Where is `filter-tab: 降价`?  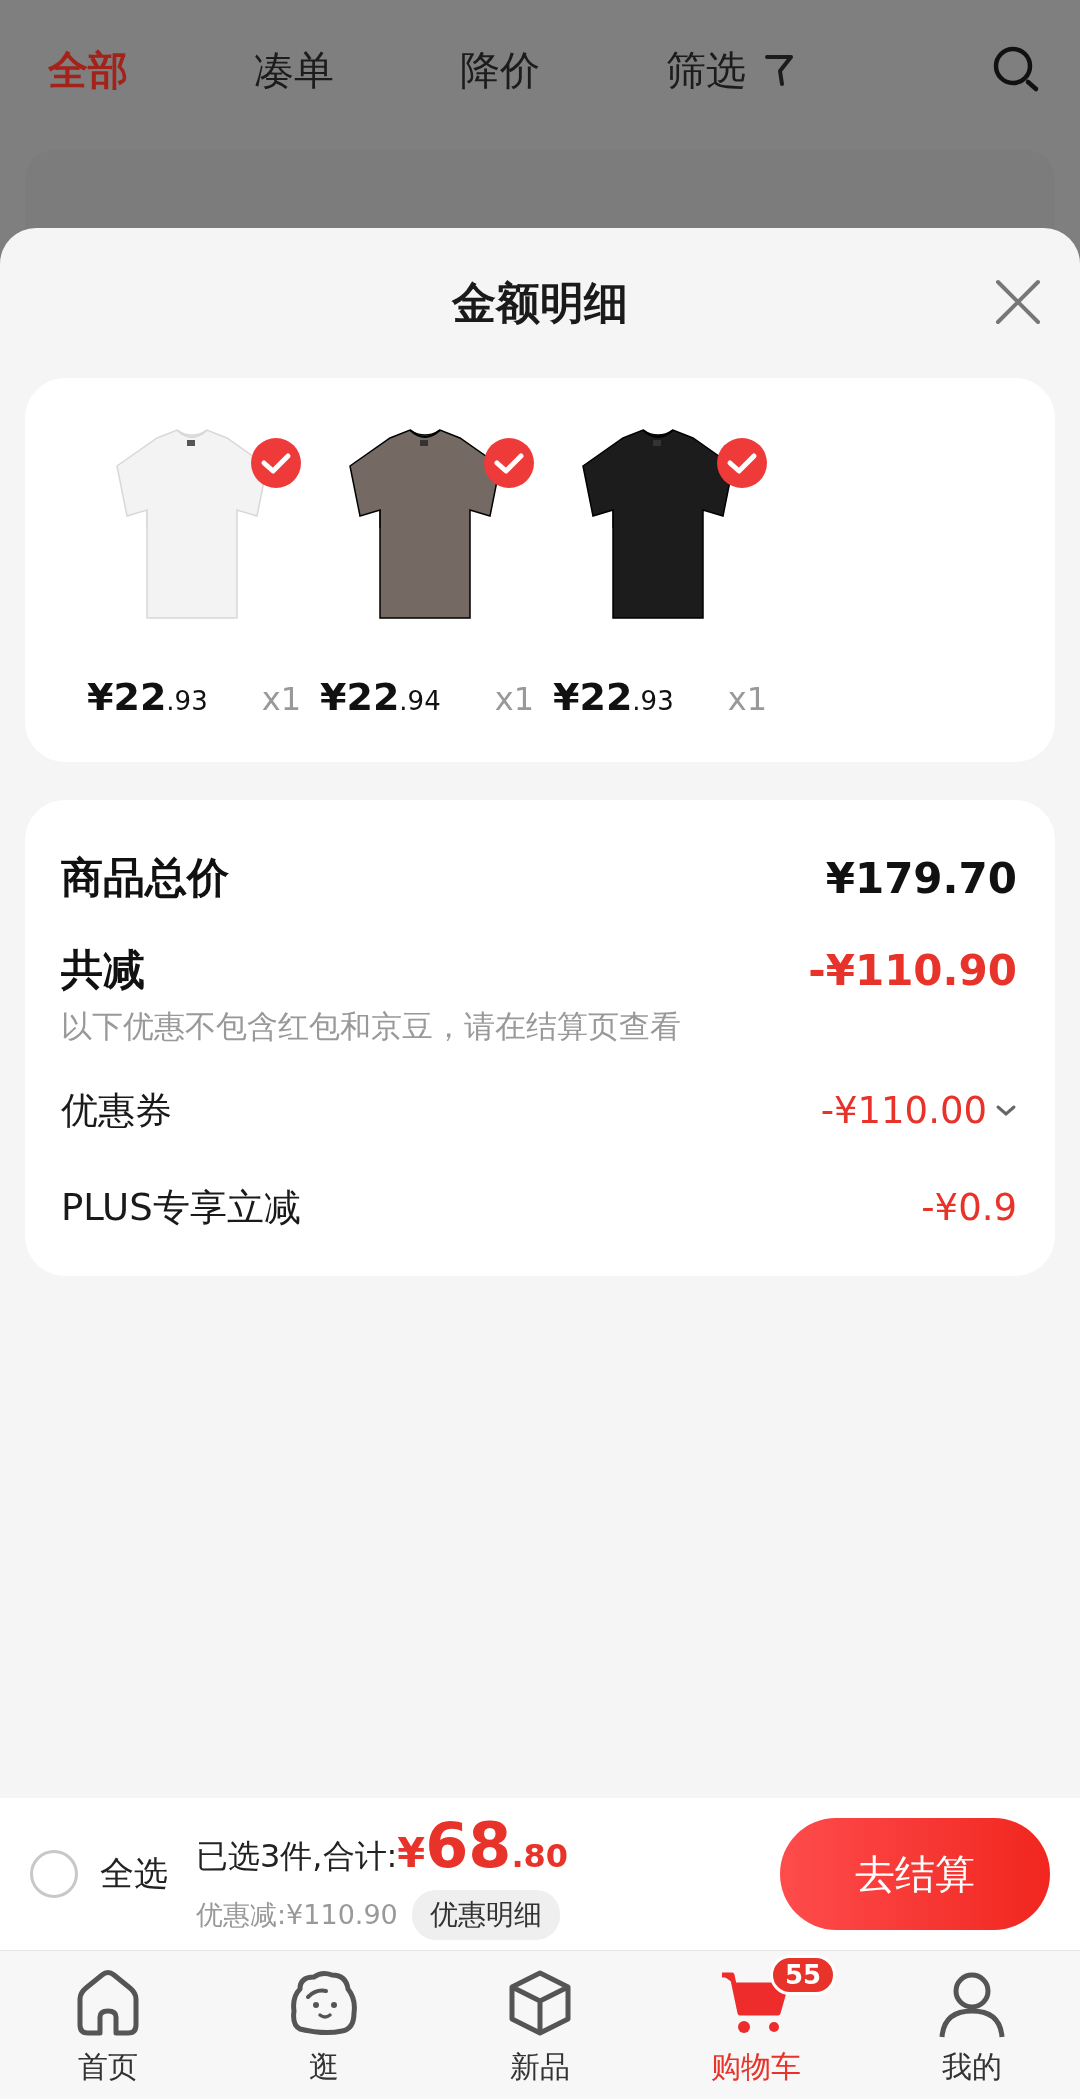
filter-tab: 降价 is located at coordinates (500, 70).